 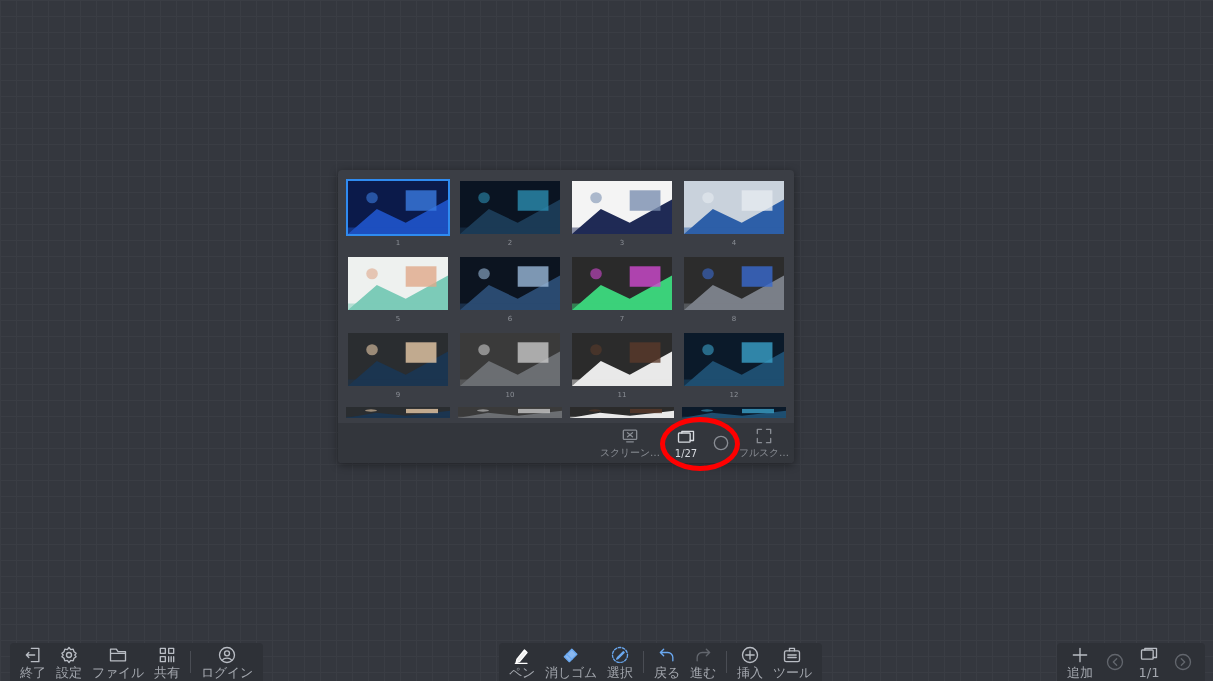 I want to click on tools-button: ツール, so click(x=792, y=662).